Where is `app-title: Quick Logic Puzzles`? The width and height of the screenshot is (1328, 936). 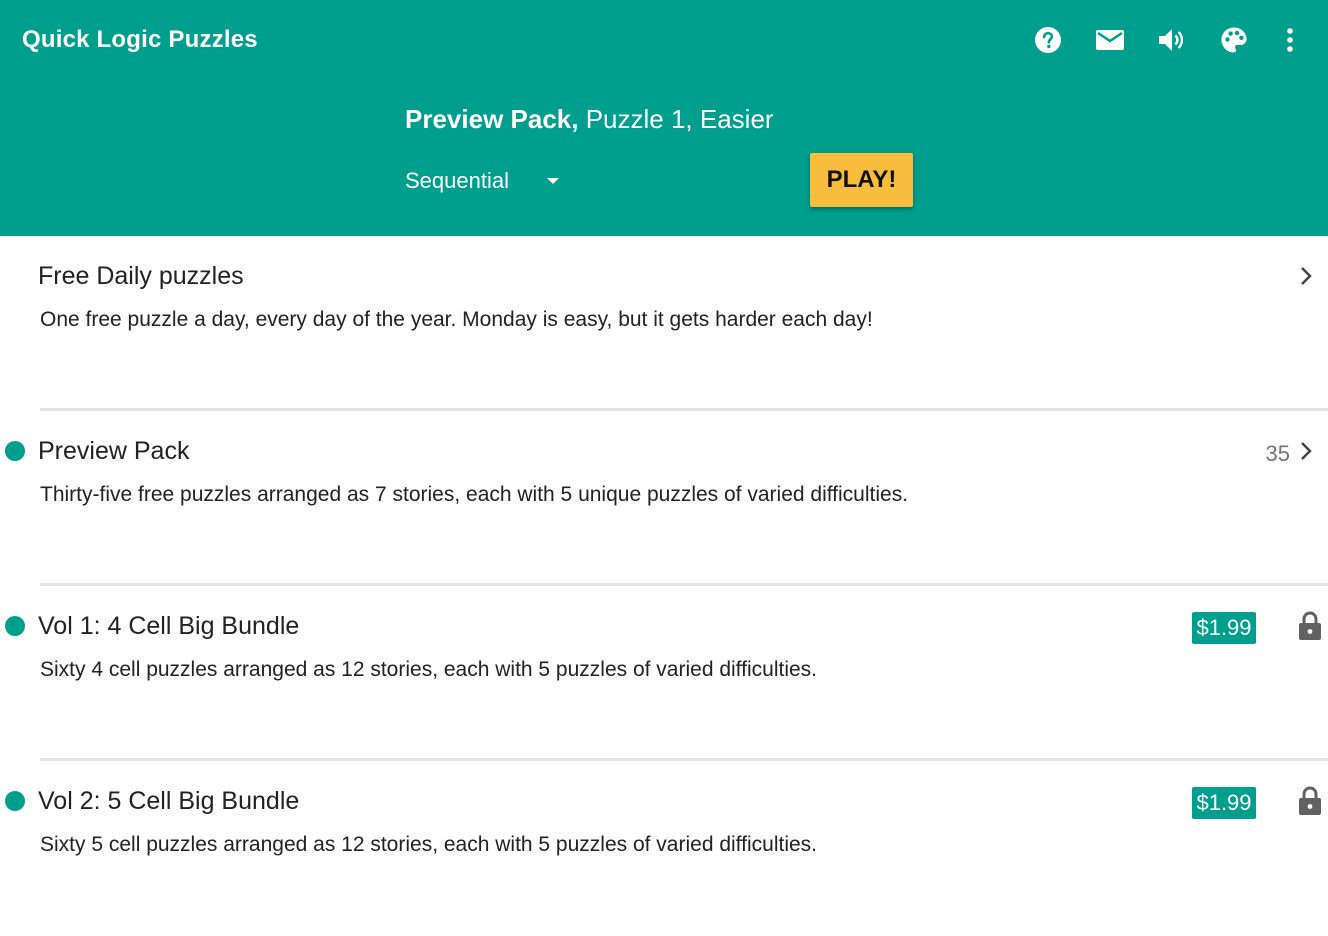
app-title: Quick Logic Puzzles is located at coordinates (140, 39).